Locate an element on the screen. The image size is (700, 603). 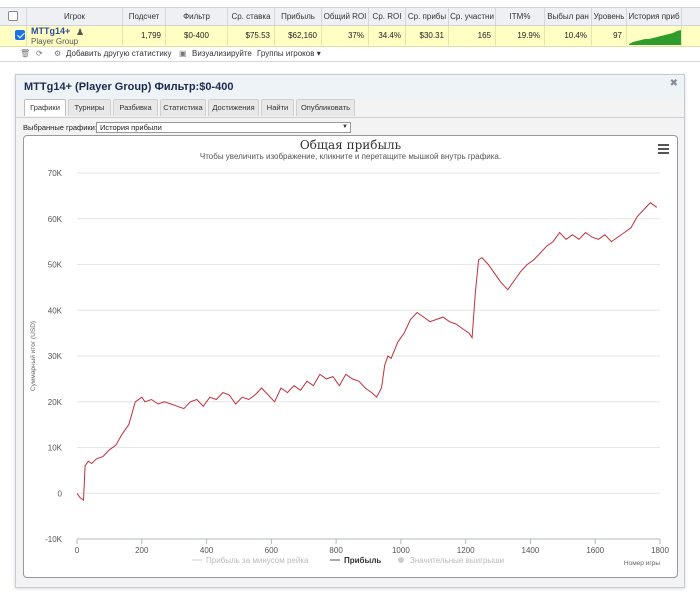
count-cell: 1,799 is located at coordinates (144, 36).